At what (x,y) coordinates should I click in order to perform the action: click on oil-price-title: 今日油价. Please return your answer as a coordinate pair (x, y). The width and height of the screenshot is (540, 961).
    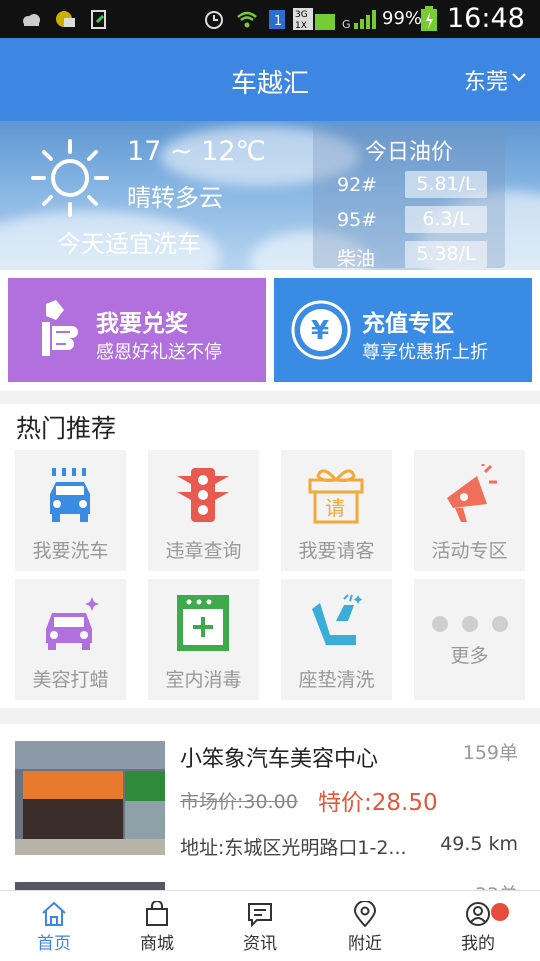
    Looking at the image, I should click on (408, 152).